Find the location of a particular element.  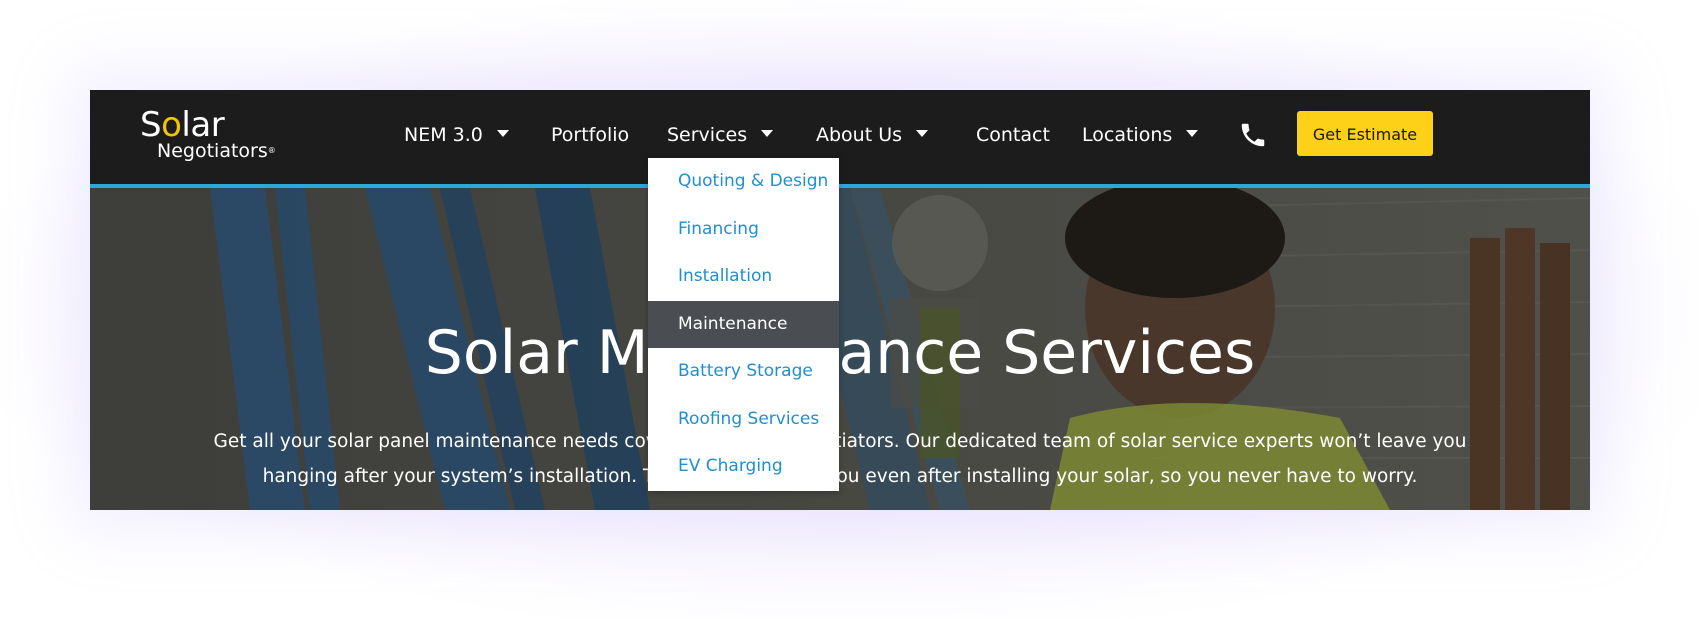

nav-item-label: Contact is located at coordinates (1013, 135).